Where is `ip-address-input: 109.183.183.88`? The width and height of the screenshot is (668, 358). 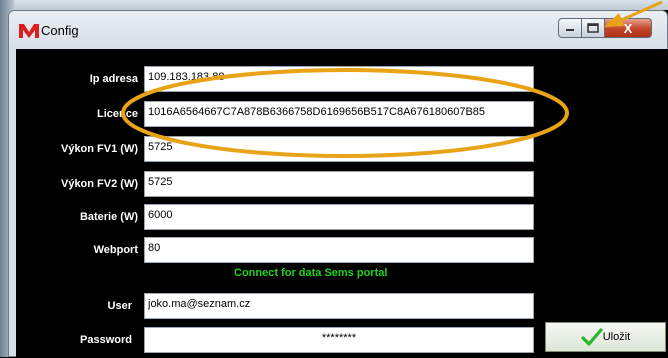
ip-address-input: 109.183.183.88 is located at coordinates (339, 79).